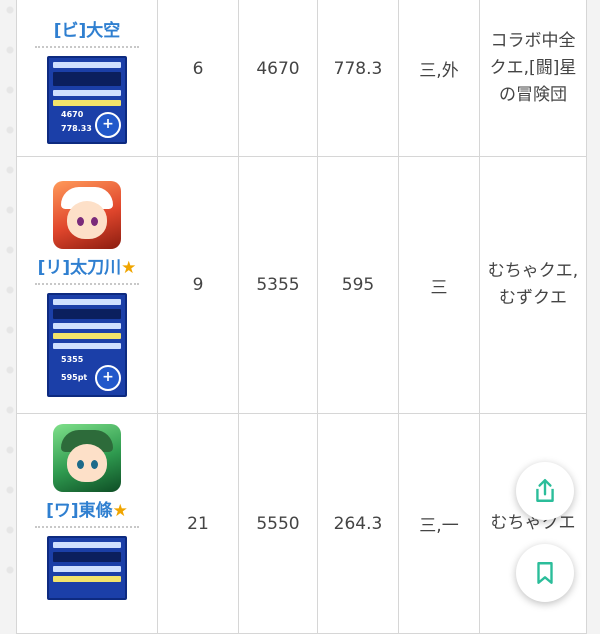  I want to click on share-button, so click(545, 491).